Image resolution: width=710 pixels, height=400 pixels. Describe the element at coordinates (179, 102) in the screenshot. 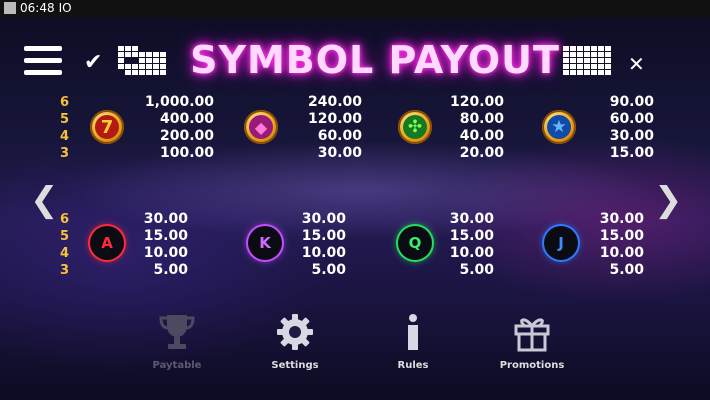

I see `payout-6: 1,000.00` at that location.